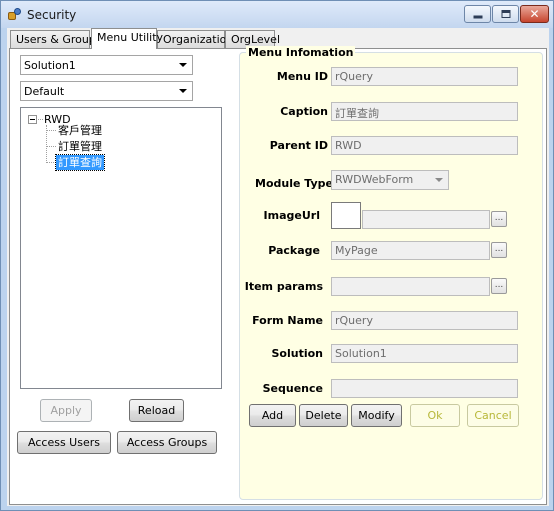 This screenshot has width=554, height=511. I want to click on package-label: Package, so click(294, 250).